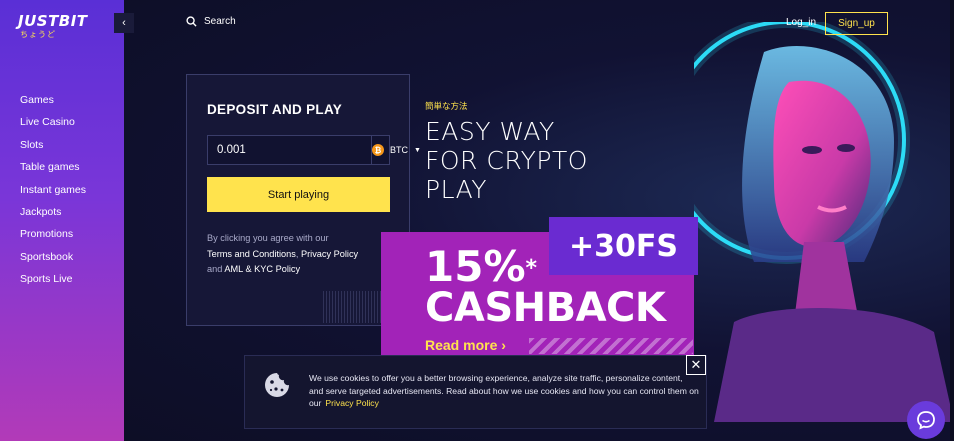 The image size is (954, 441). I want to click on sidebar-item-instant-games: Instant games, so click(53, 193).